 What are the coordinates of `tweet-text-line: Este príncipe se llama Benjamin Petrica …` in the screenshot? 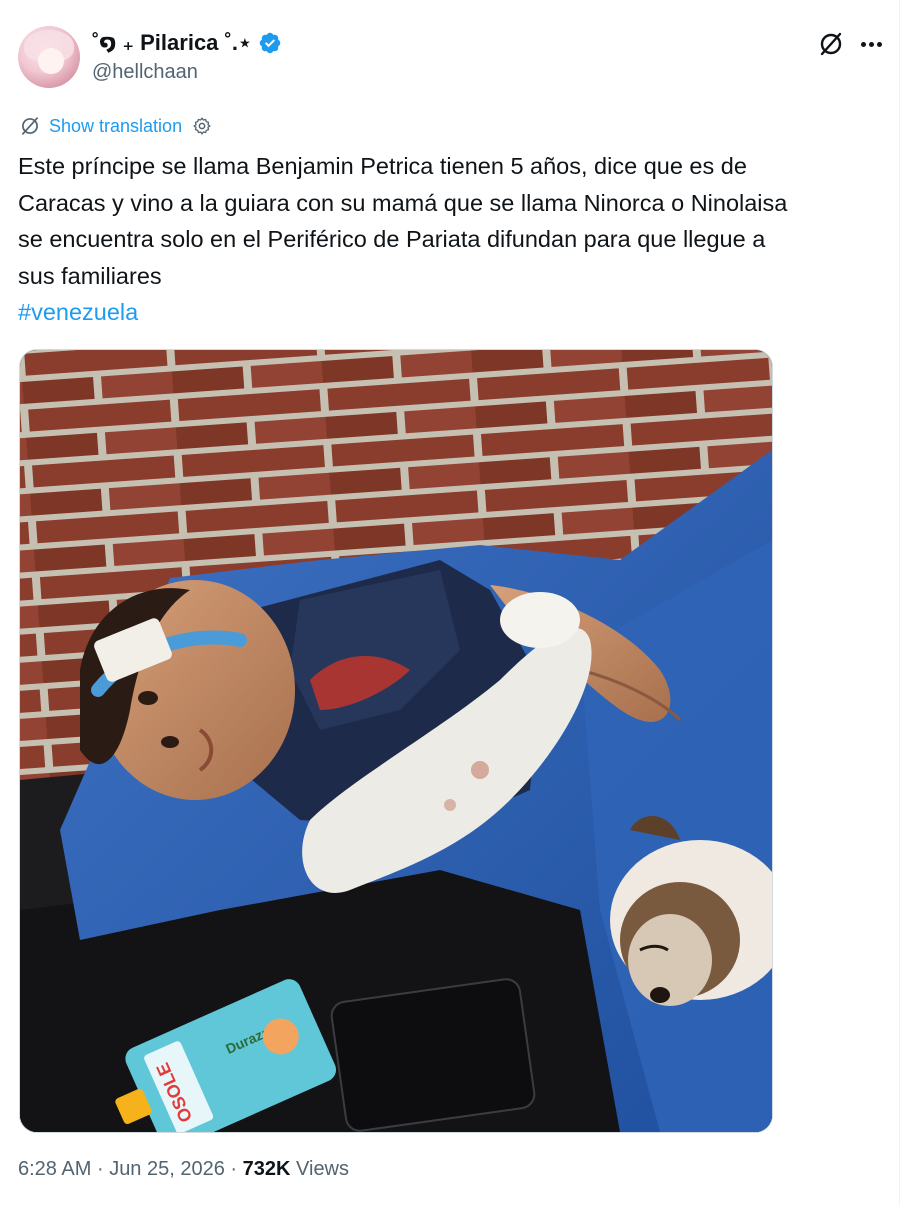 It's located at (382, 166).